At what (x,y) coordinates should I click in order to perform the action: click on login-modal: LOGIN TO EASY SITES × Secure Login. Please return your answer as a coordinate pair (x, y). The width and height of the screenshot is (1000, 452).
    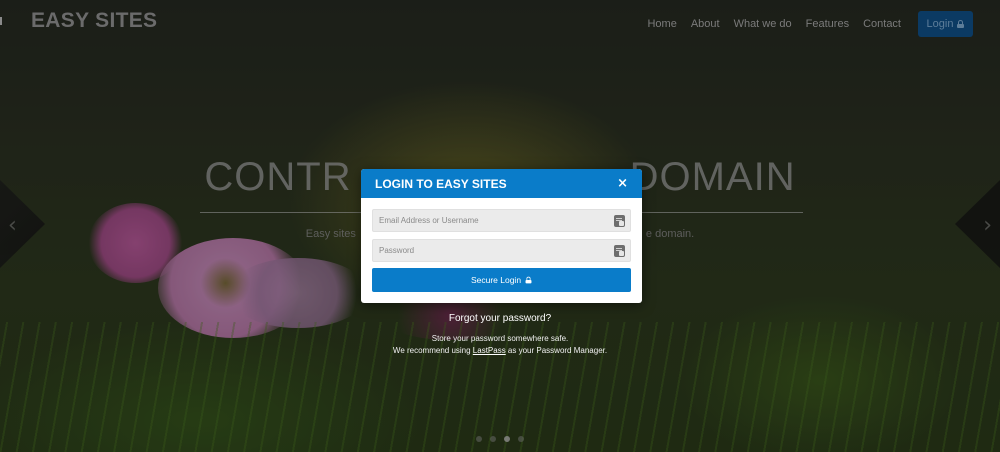
    Looking at the image, I should click on (501, 236).